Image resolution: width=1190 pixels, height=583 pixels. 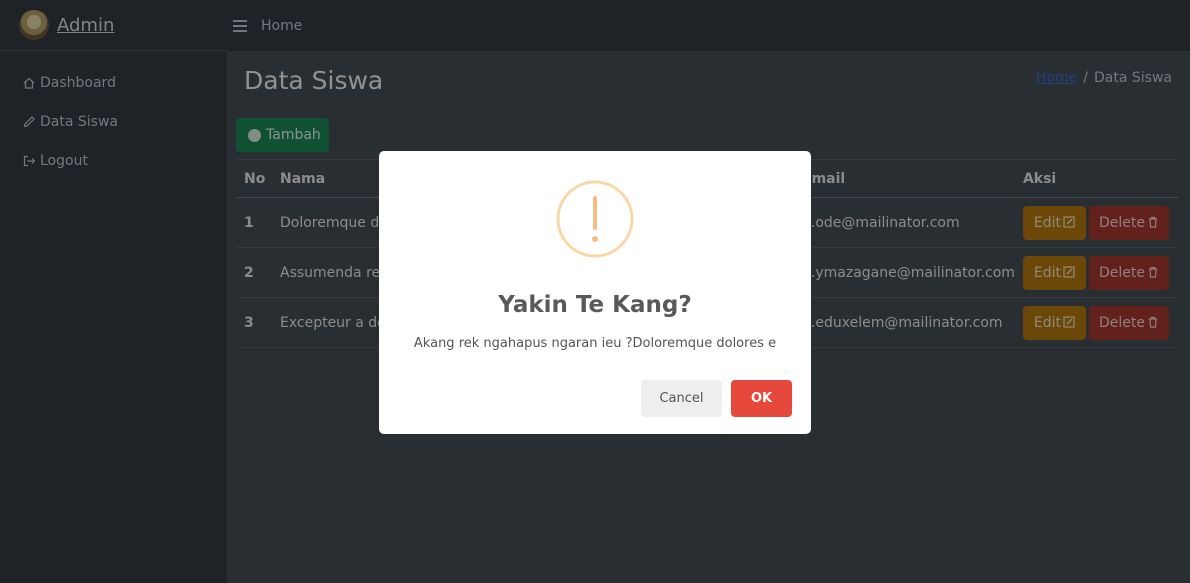 What do you see at coordinates (681, 398) in the screenshot?
I see `cancel-button: Cancel` at bounding box center [681, 398].